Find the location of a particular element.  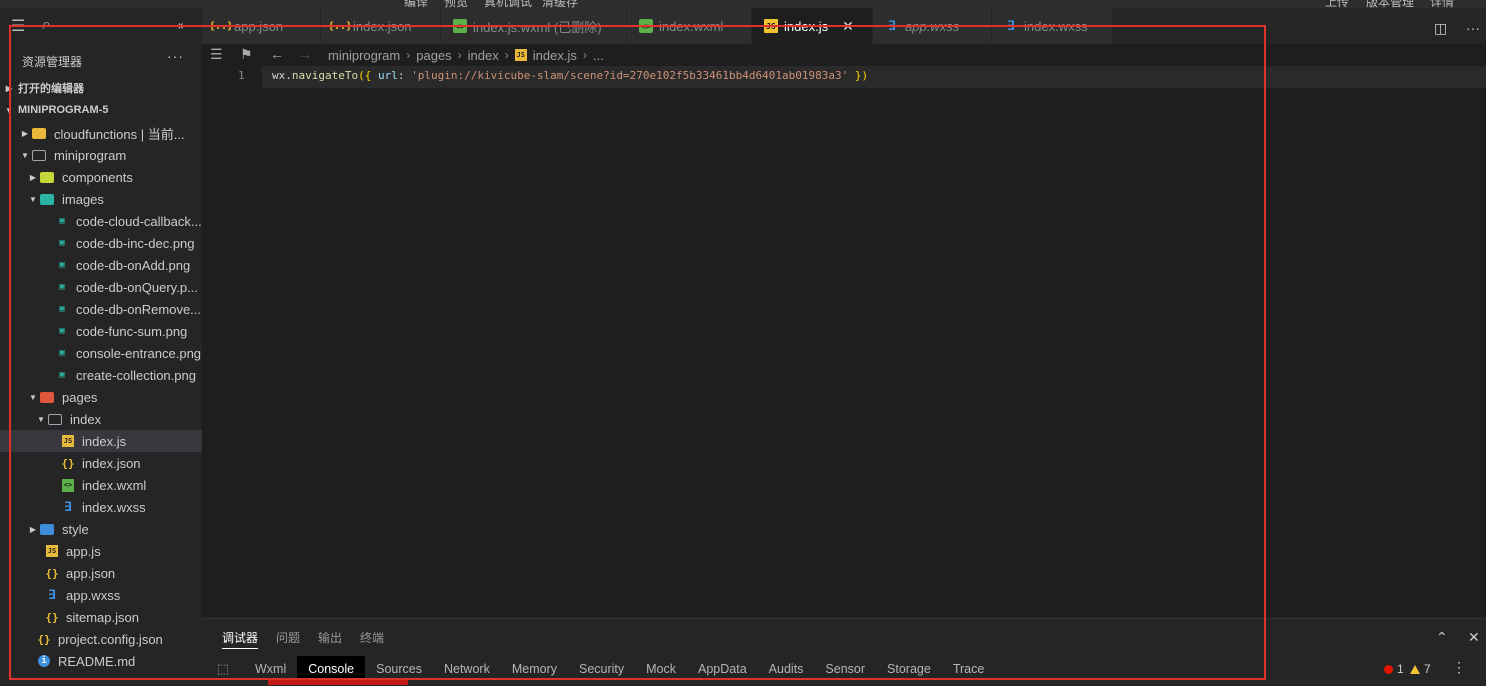

tab-debugger: 调试器 is located at coordinates (240, 639).